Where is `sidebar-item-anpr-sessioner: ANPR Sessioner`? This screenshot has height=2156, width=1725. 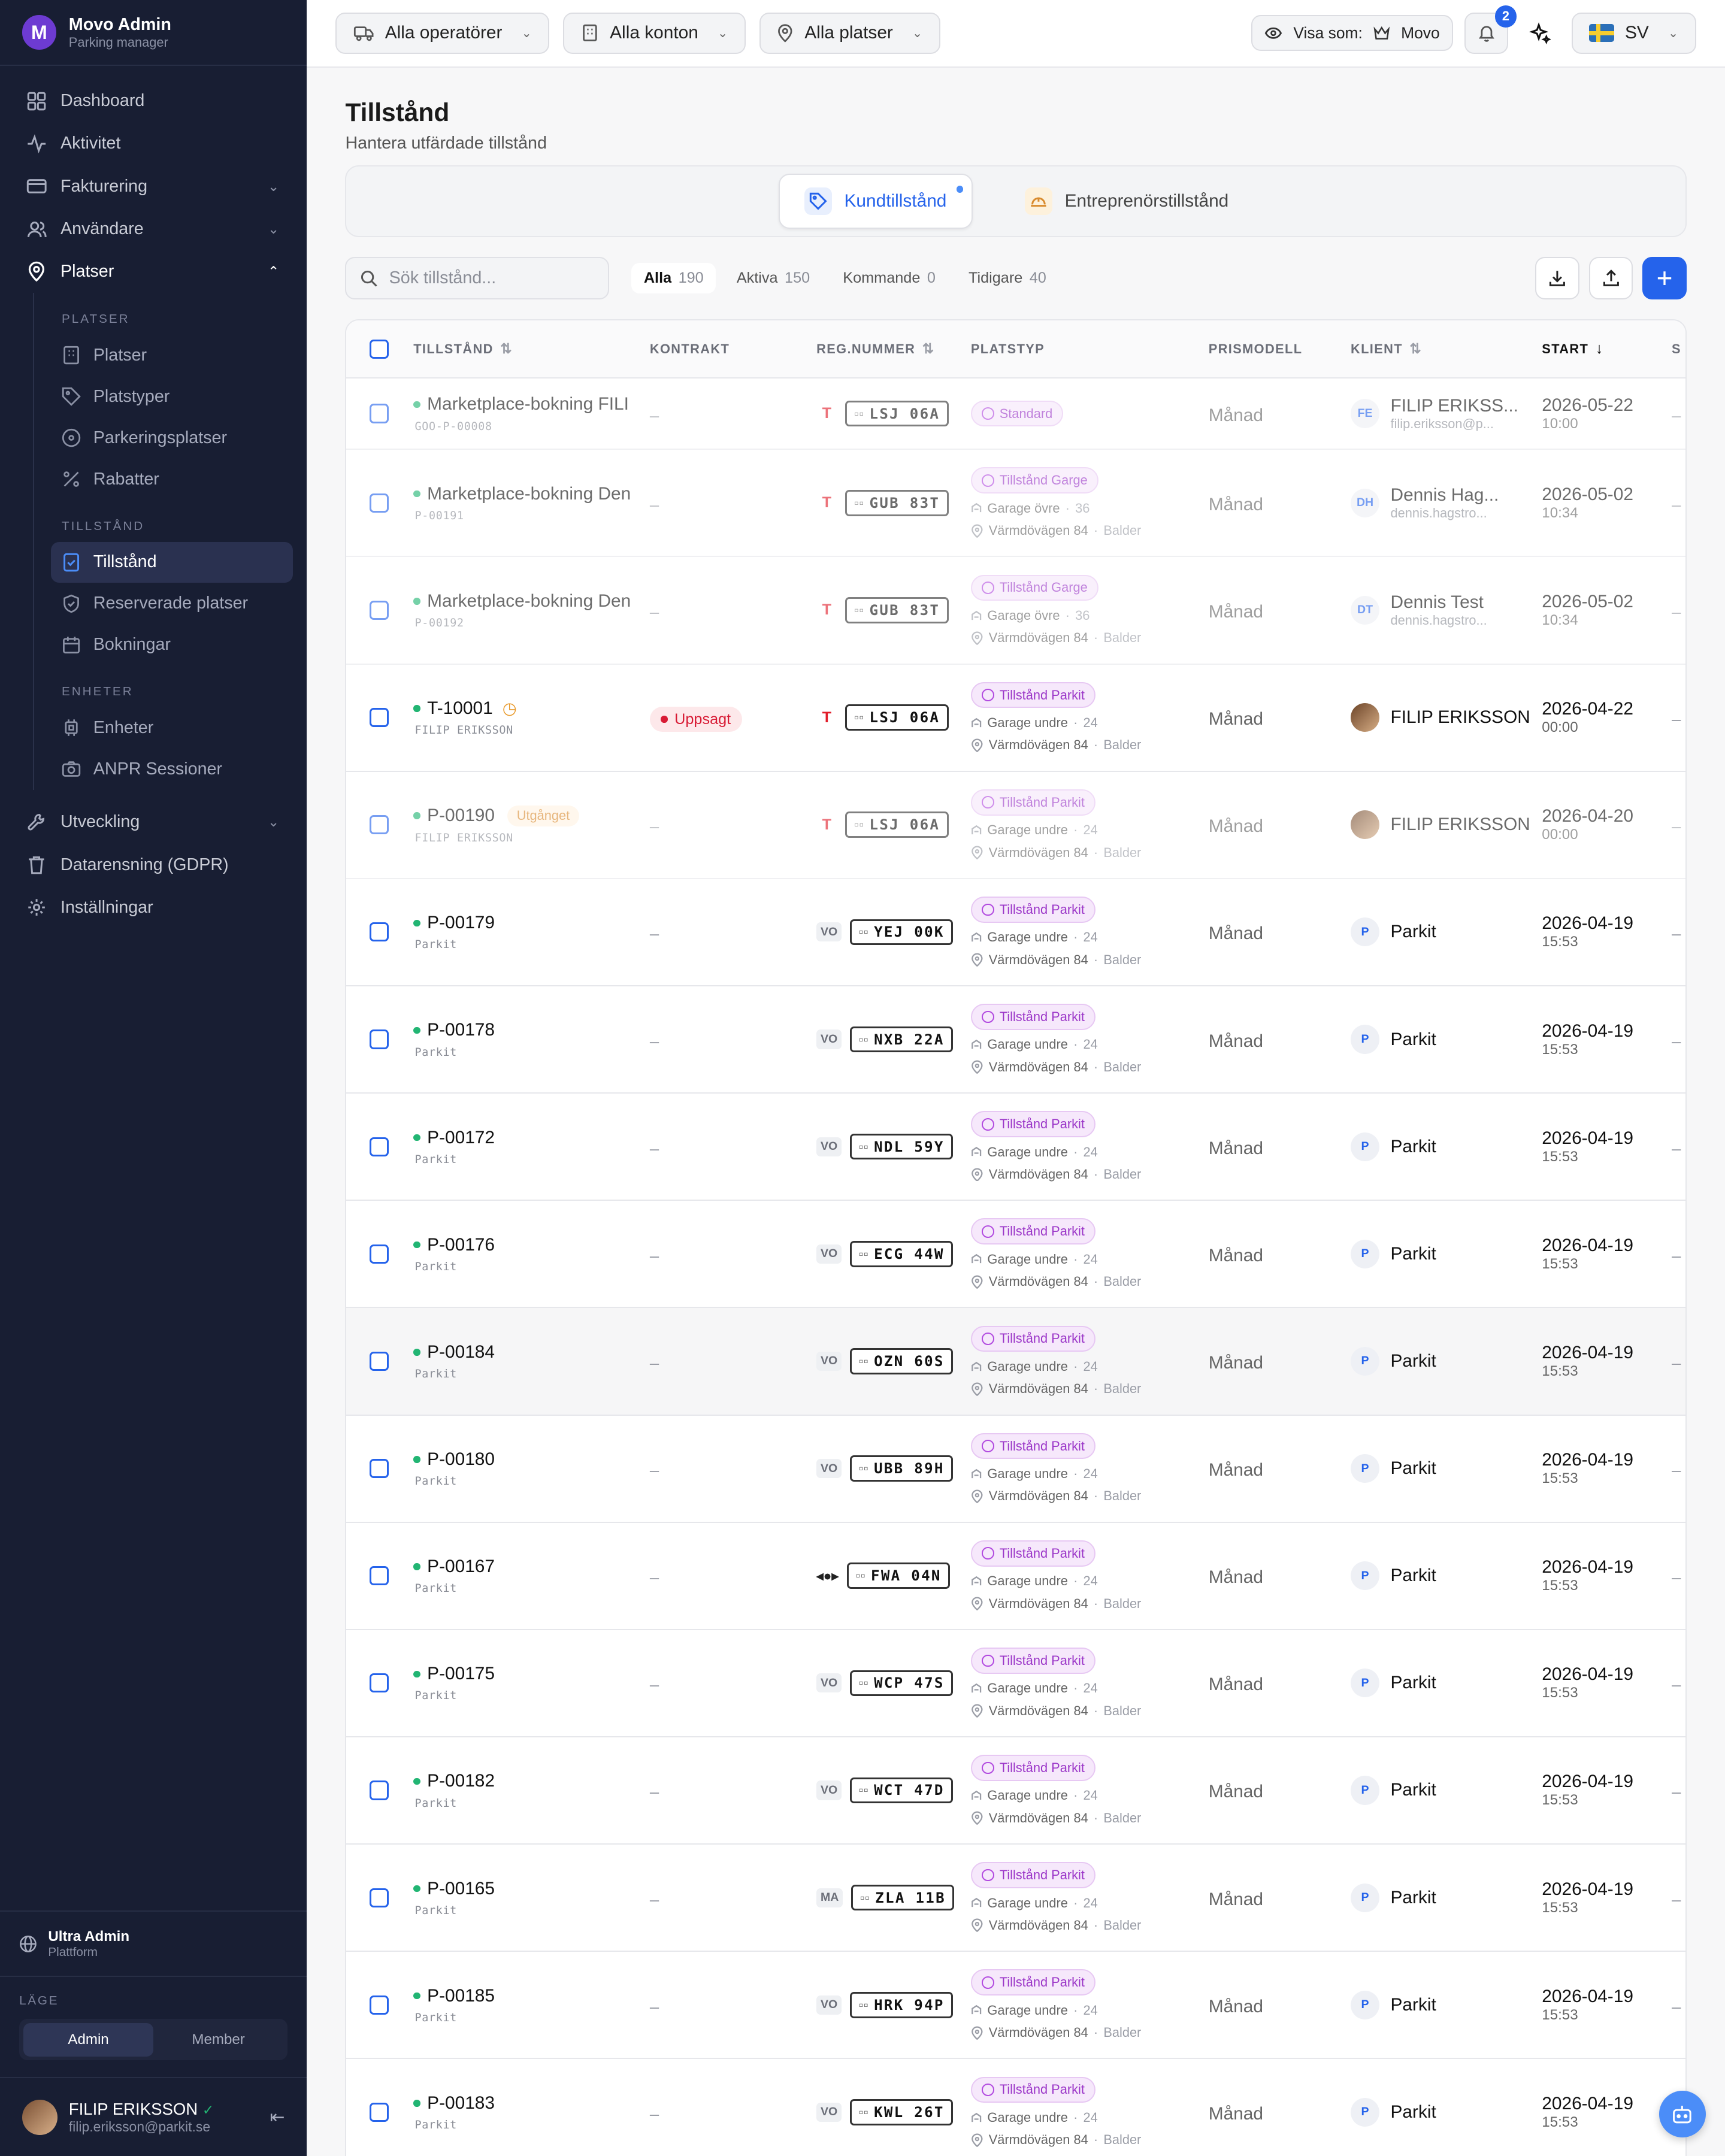
sidebar-item-anpr-sessioner: ANPR Sessioner is located at coordinates (172, 769).